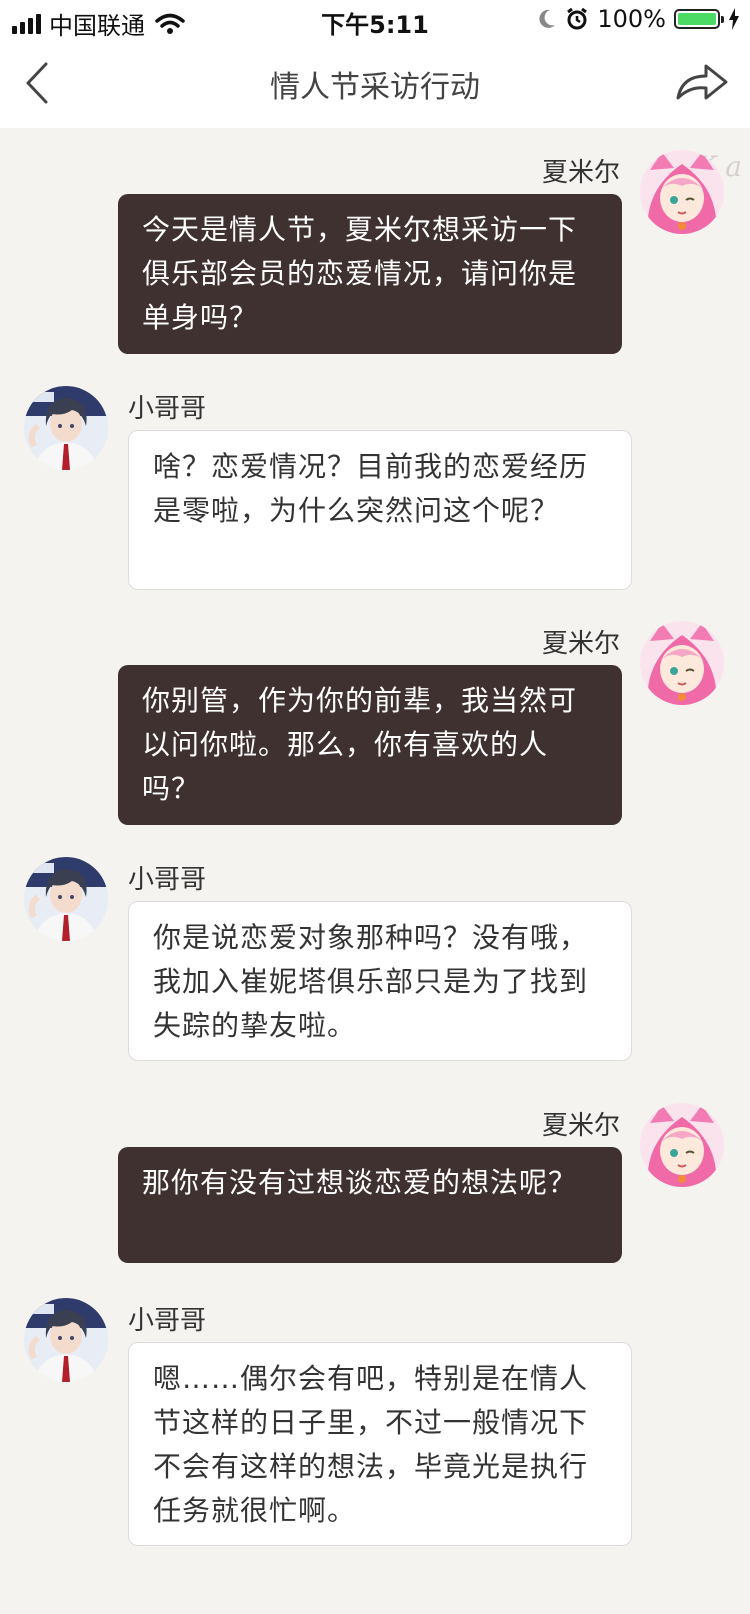 This screenshot has width=750, height=1614. I want to click on message-bubble: 你是说恋爱对象那种吗？没有哦，我加入崔妮塔俱乐部只是为了找到失踪的挚友啦。, so click(380, 981).